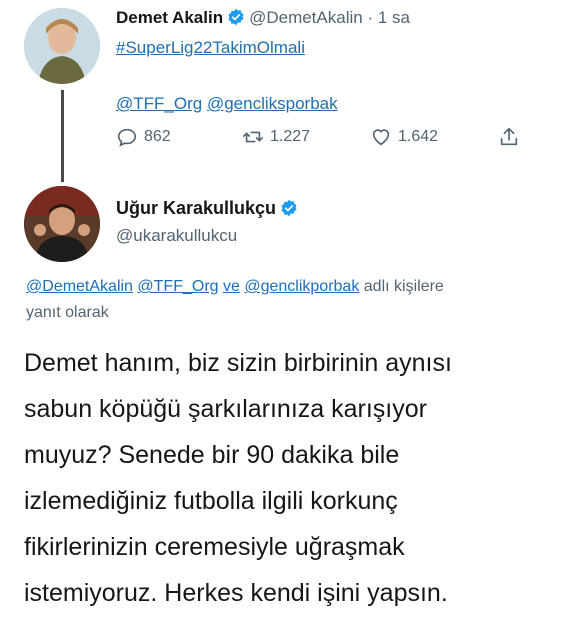 The width and height of the screenshot is (587, 618). I want to click on like-button: 1.642, so click(404, 137).